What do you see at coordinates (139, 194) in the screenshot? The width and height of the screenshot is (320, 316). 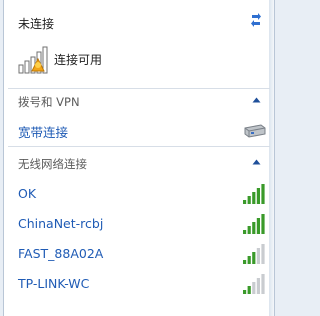 I see `network-item-ok: OK` at bounding box center [139, 194].